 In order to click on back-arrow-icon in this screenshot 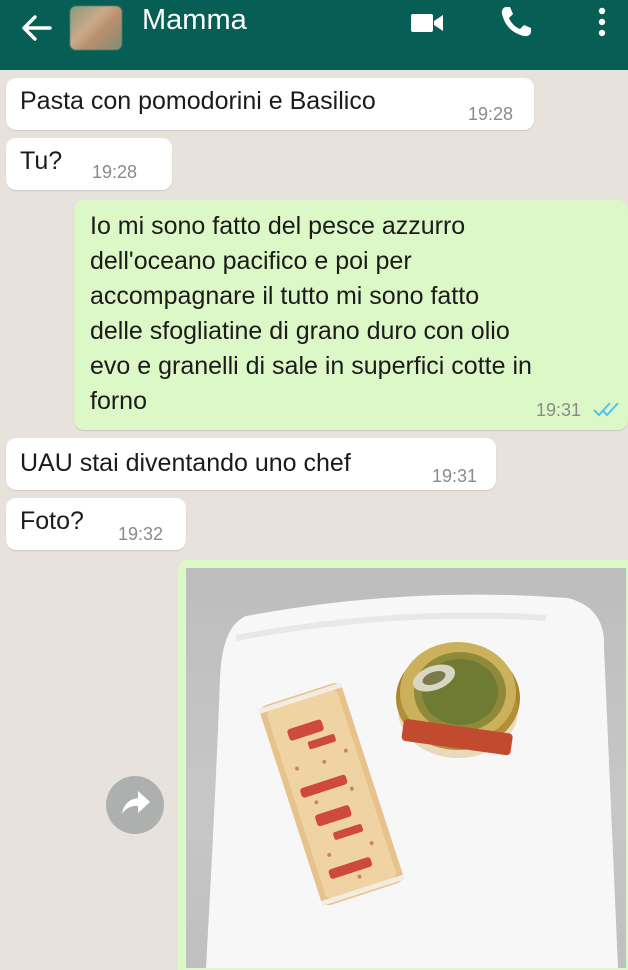, I will do `click(36, 28)`.